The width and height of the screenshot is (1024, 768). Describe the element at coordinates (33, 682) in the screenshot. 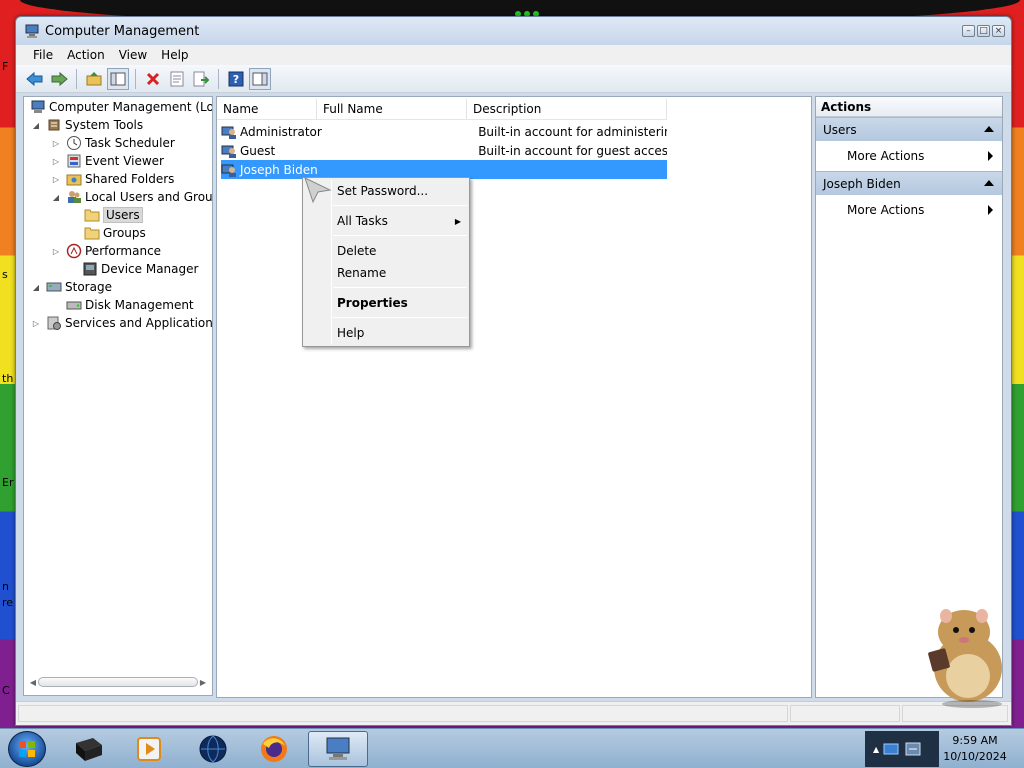

I see `scroll-left-icon: ◀` at that location.